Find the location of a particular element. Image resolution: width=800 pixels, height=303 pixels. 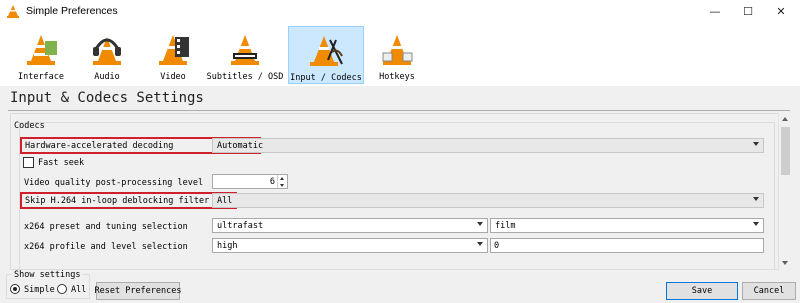

category-audio: Audio is located at coordinates (107, 55).